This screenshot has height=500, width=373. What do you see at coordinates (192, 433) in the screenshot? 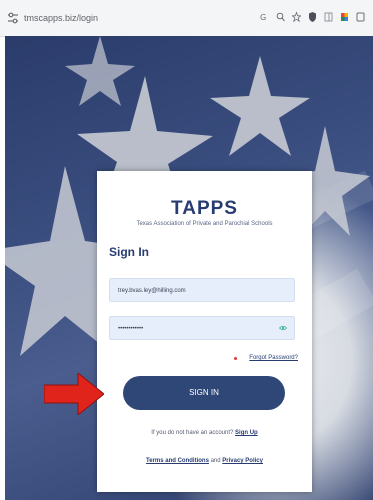
I see `no-account-text: If you do not have an account?` at bounding box center [192, 433].